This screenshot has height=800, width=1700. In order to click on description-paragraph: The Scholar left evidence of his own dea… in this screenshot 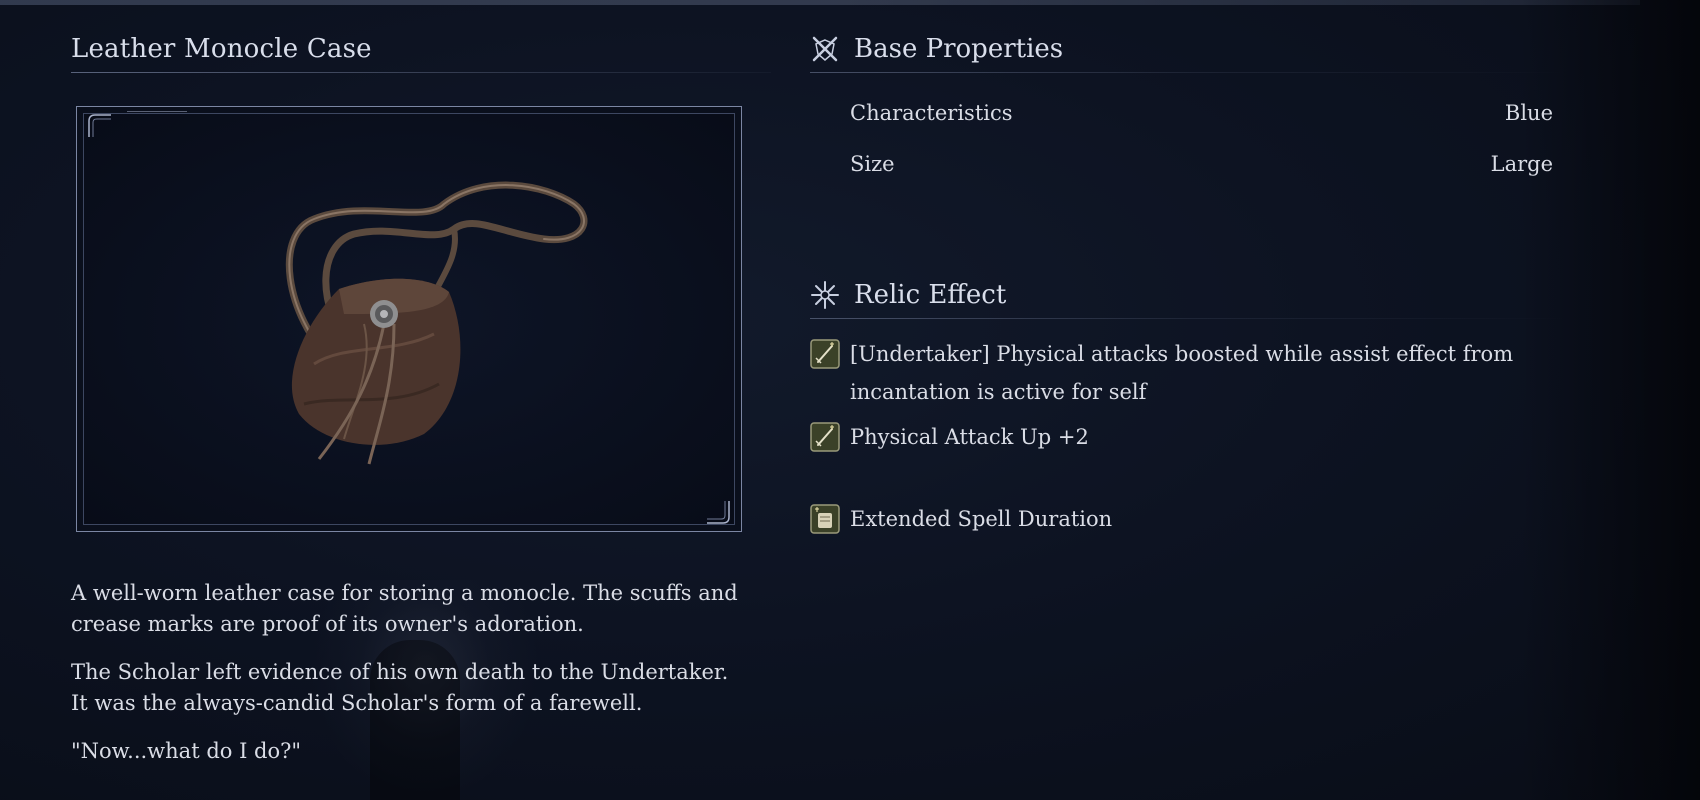, I will do `click(400, 687)`.